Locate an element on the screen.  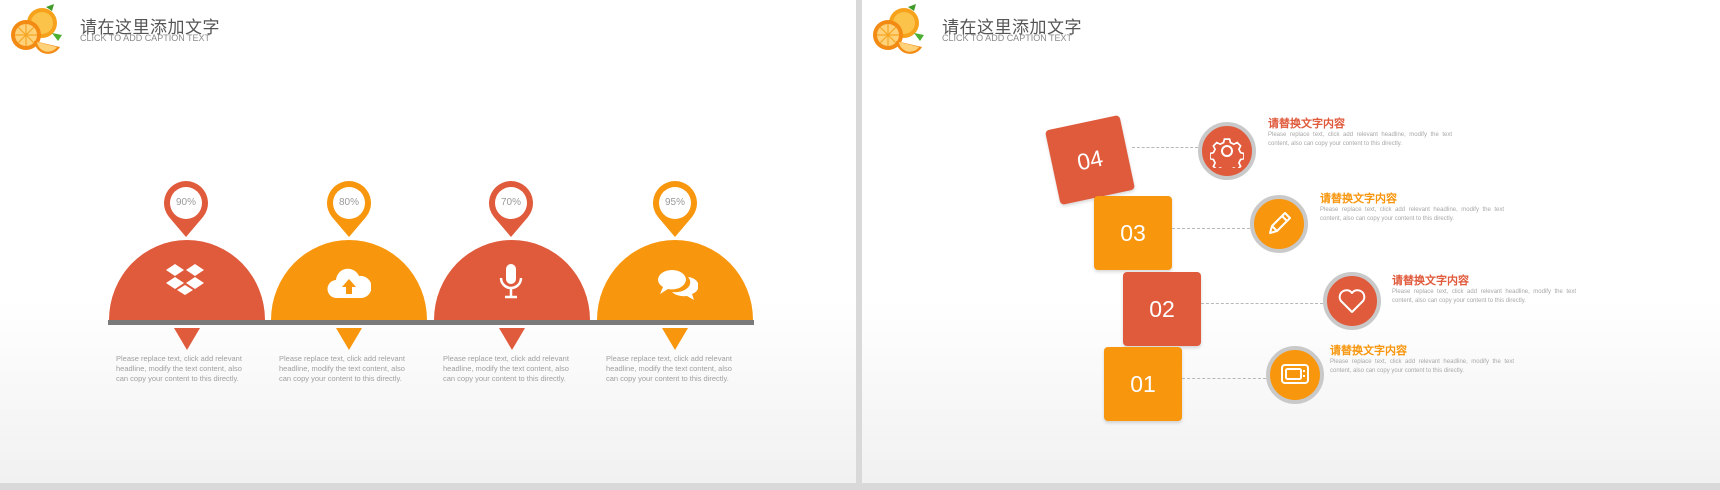
tv-icon is located at coordinates (1295, 374).